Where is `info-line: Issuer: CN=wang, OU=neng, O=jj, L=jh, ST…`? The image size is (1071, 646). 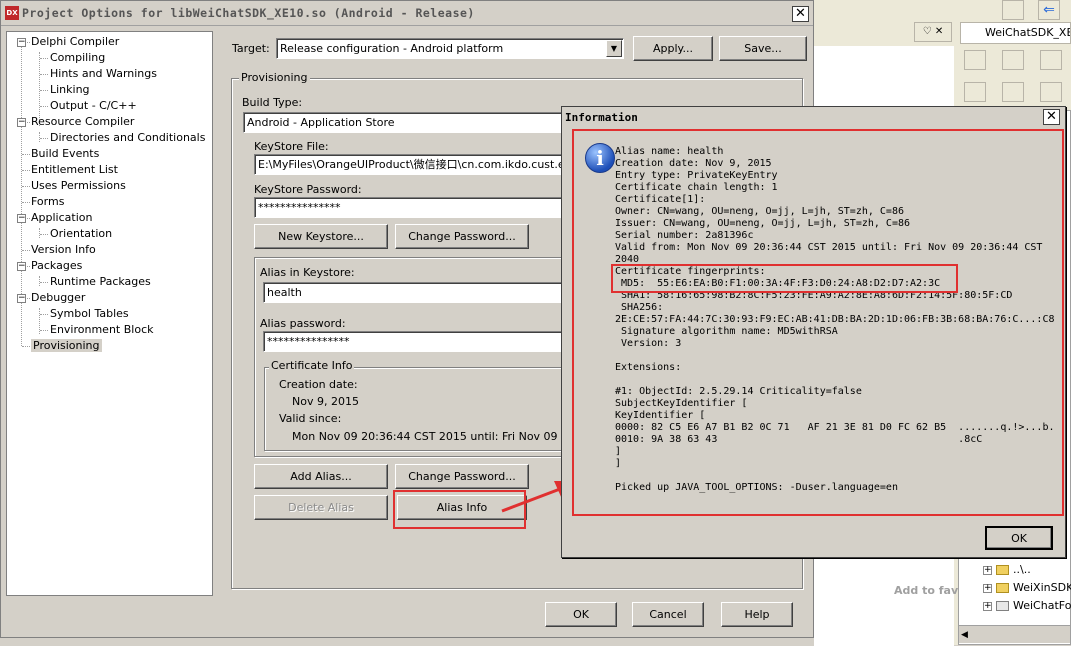
info-line: Issuer: CN=wang, OU=neng, O=jj, L=jh, ST… is located at coordinates (763, 223).